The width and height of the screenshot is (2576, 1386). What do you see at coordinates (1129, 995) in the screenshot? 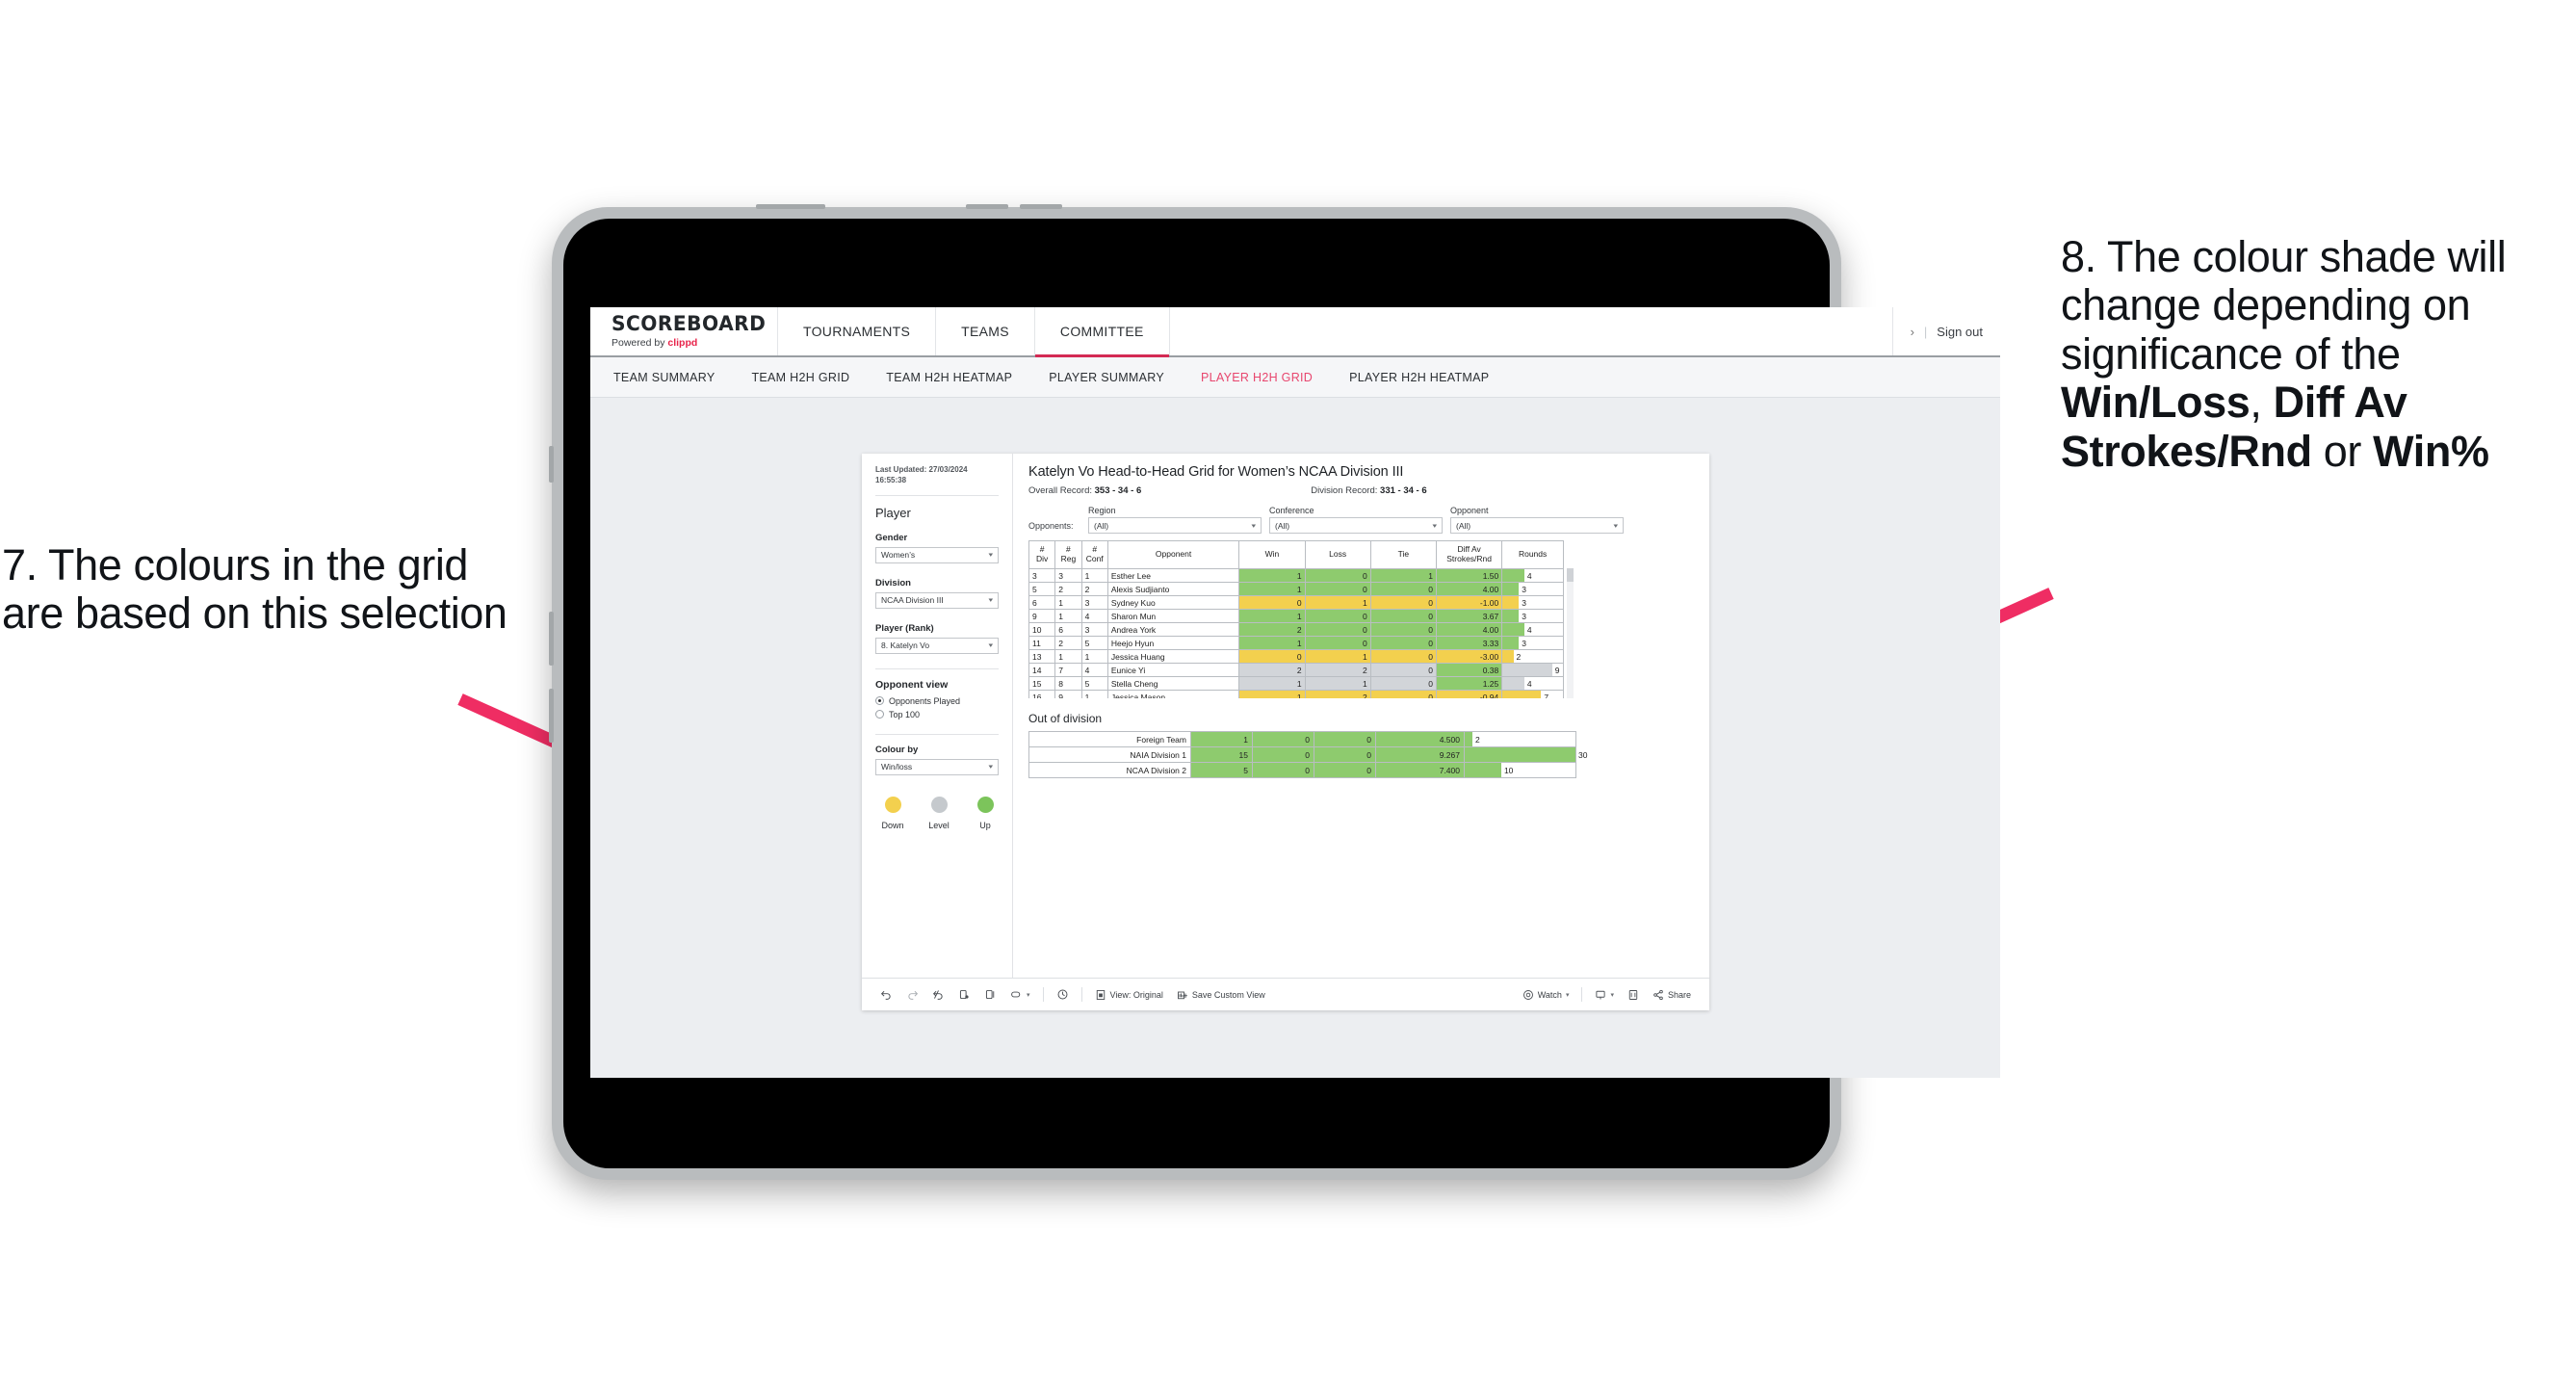
I see `view-original-button: View: Original` at bounding box center [1129, 995].